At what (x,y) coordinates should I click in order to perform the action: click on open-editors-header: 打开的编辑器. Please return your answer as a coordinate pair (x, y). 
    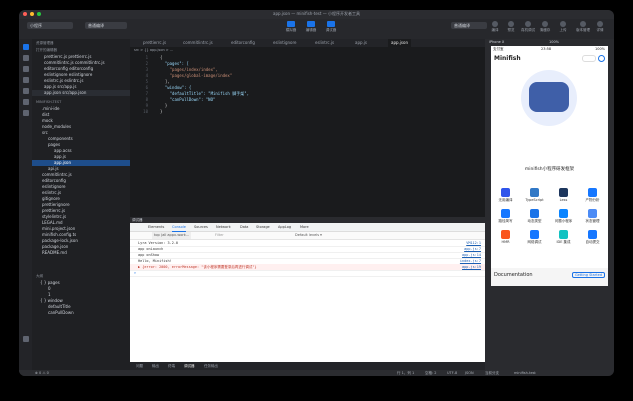
    Looking at the image, I should click on (83, 50).